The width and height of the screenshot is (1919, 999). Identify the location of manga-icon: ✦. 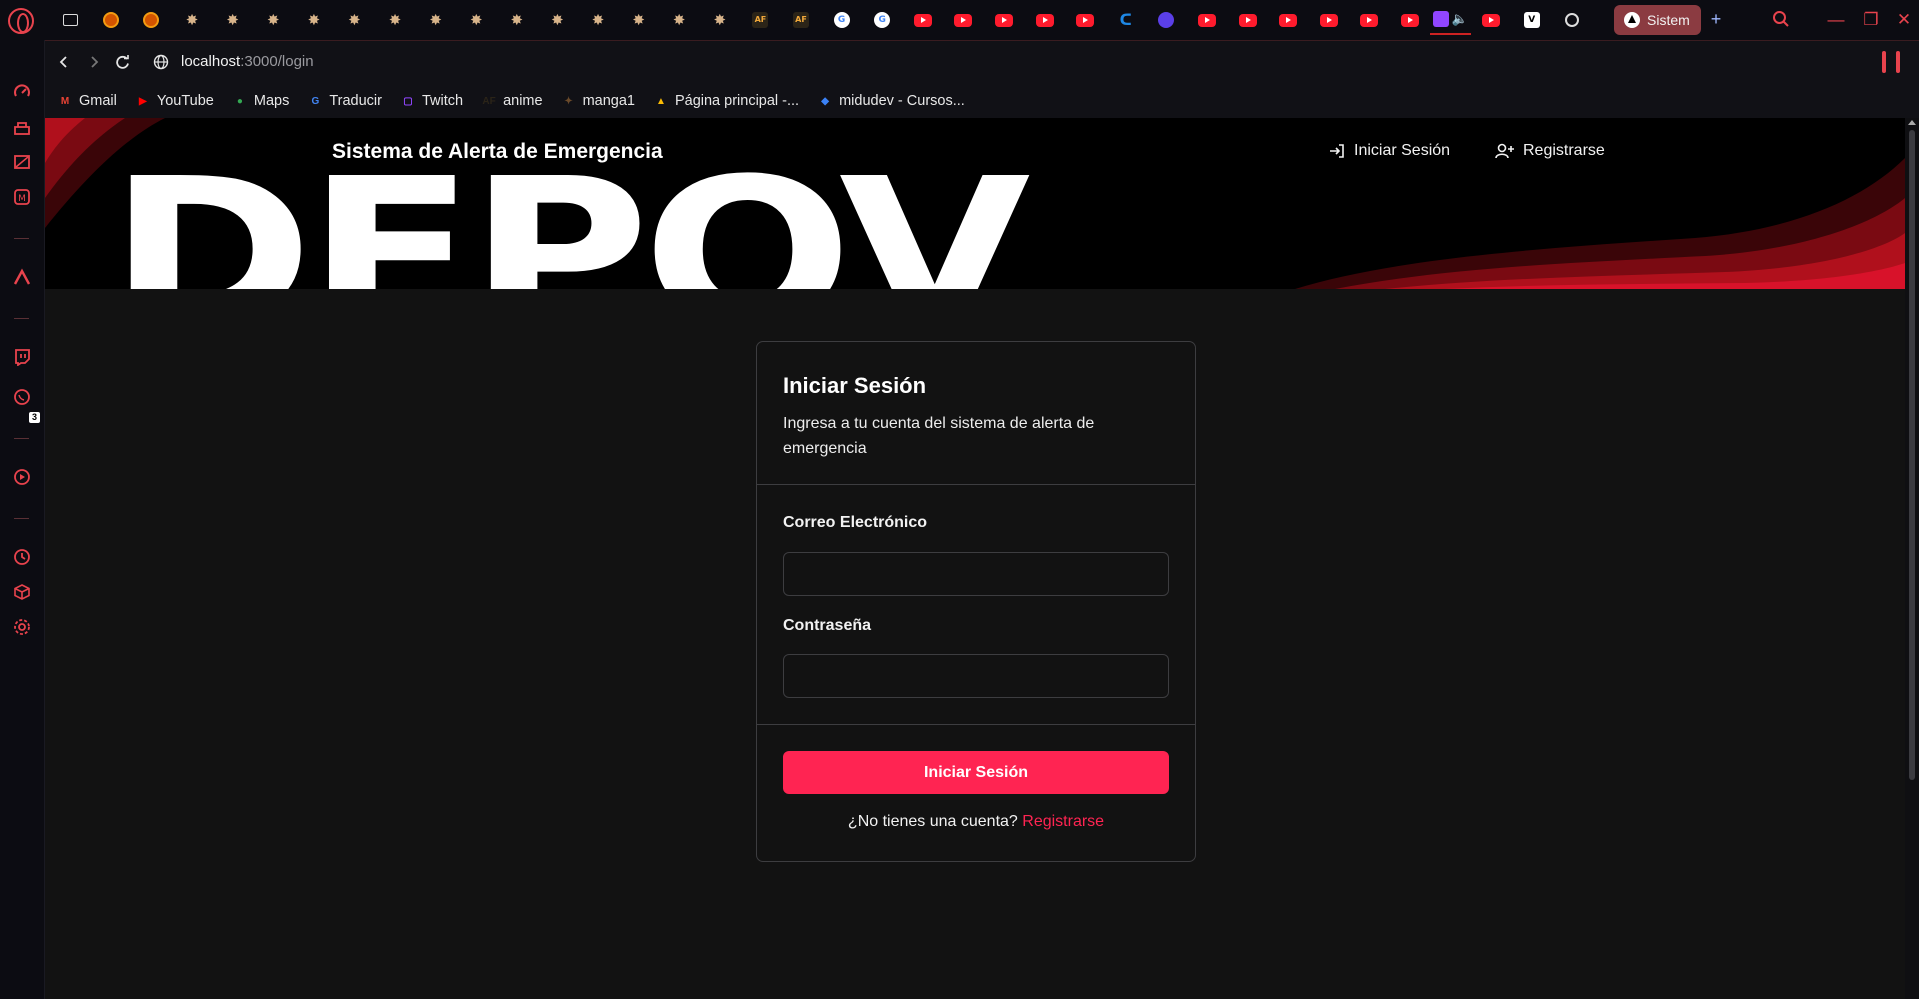
(568, 101).